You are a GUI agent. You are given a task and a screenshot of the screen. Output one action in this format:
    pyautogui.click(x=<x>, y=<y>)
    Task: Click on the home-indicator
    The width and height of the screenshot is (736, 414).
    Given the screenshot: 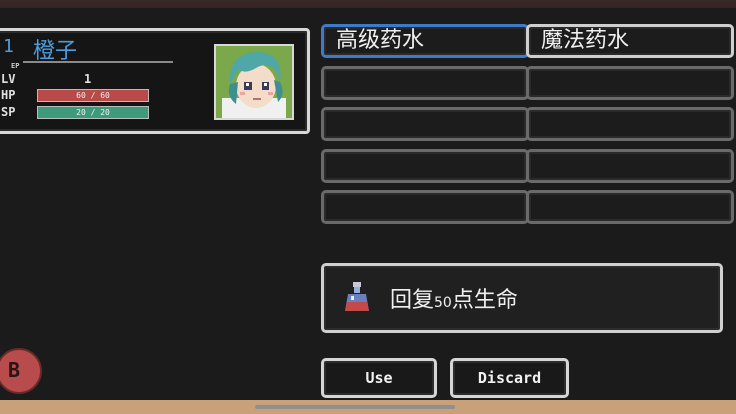 What is the action you would take?
    pyautogui.click(x=355, y=407)
    